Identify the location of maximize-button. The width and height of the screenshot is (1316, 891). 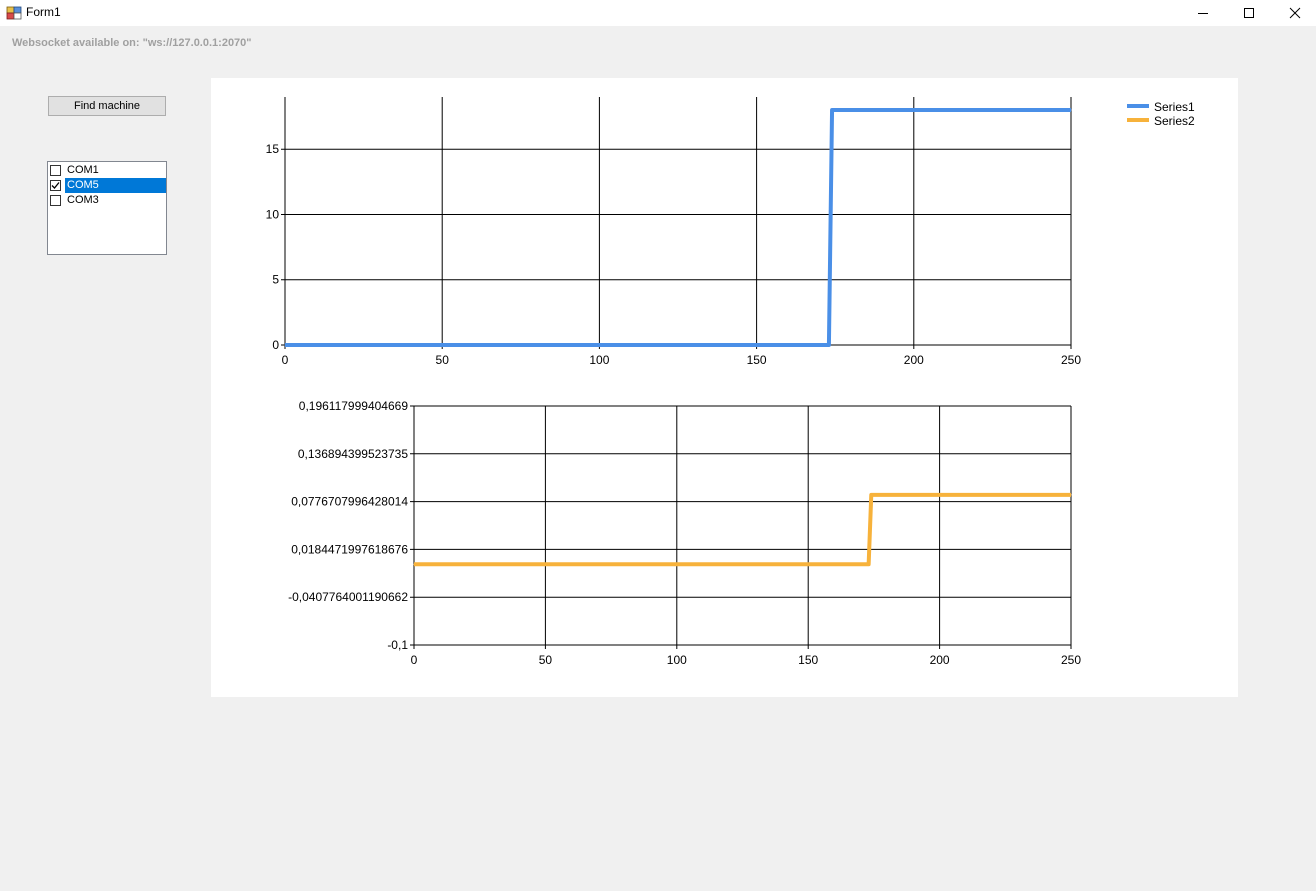
(1249, 13).